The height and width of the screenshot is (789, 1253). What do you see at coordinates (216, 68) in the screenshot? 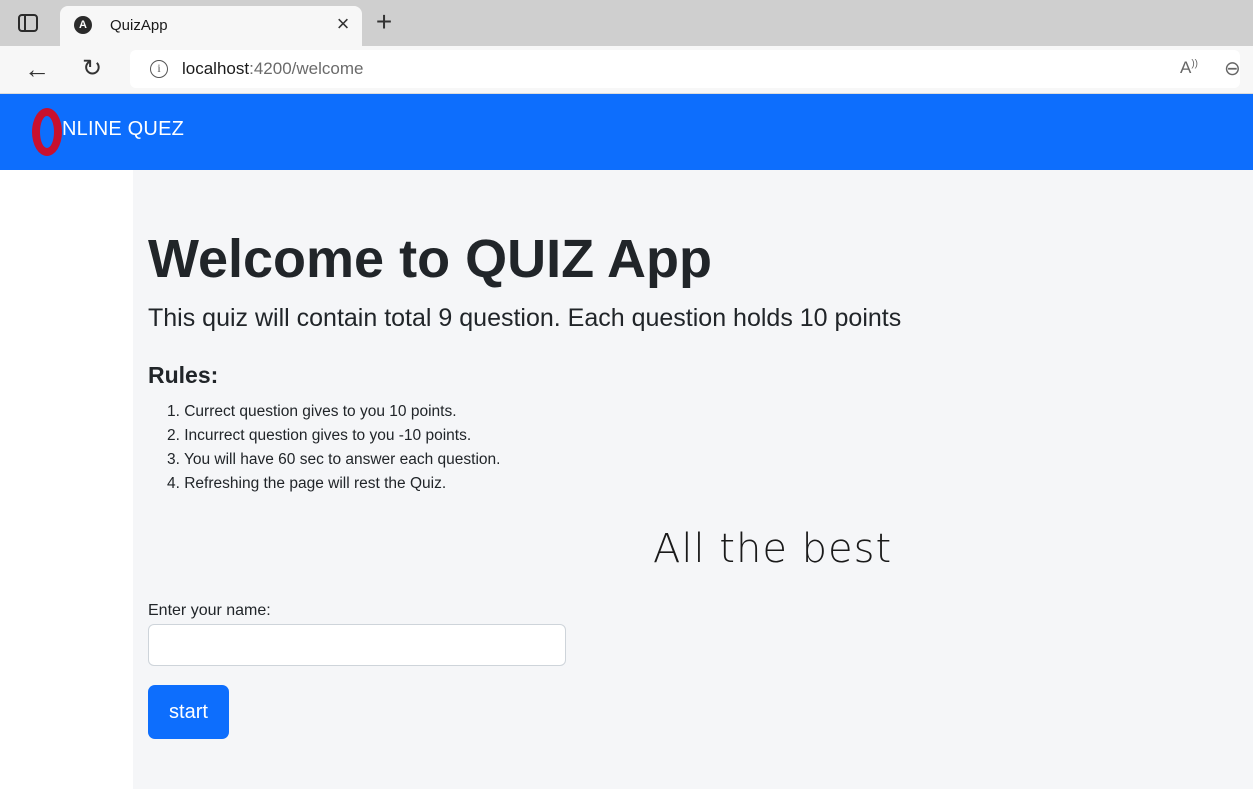
I see `url-host: localhost` at bounding box center [216, 68].